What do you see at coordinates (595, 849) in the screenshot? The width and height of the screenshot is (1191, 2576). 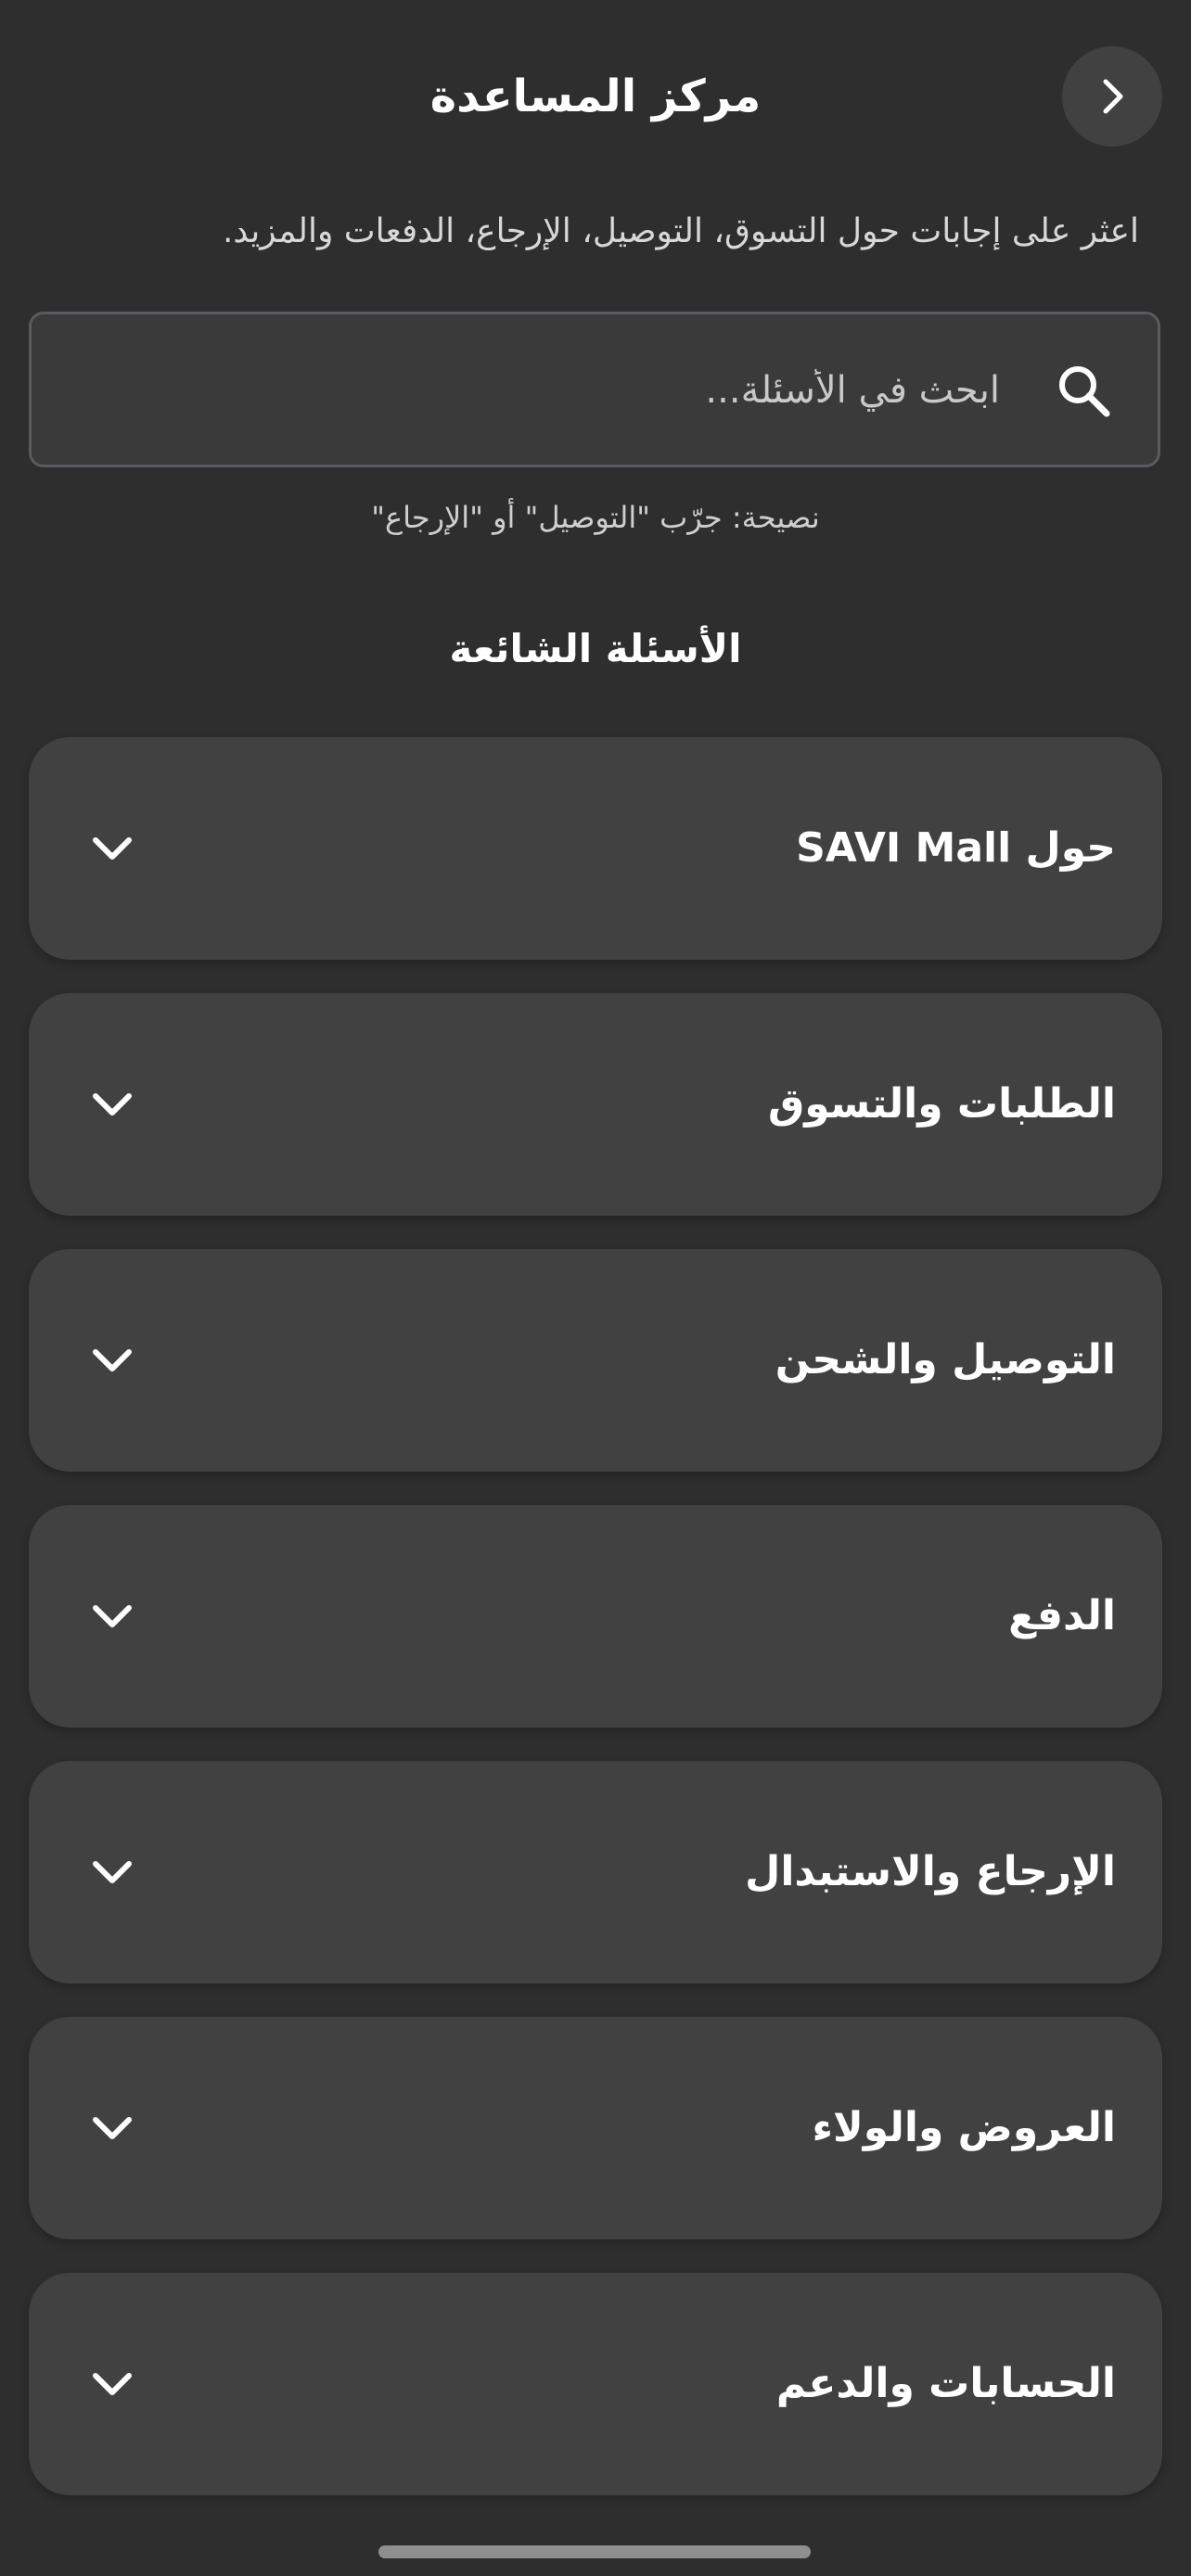 I see `faq-item-about: حول SAVI Mall` at bounding box center [595, 849].